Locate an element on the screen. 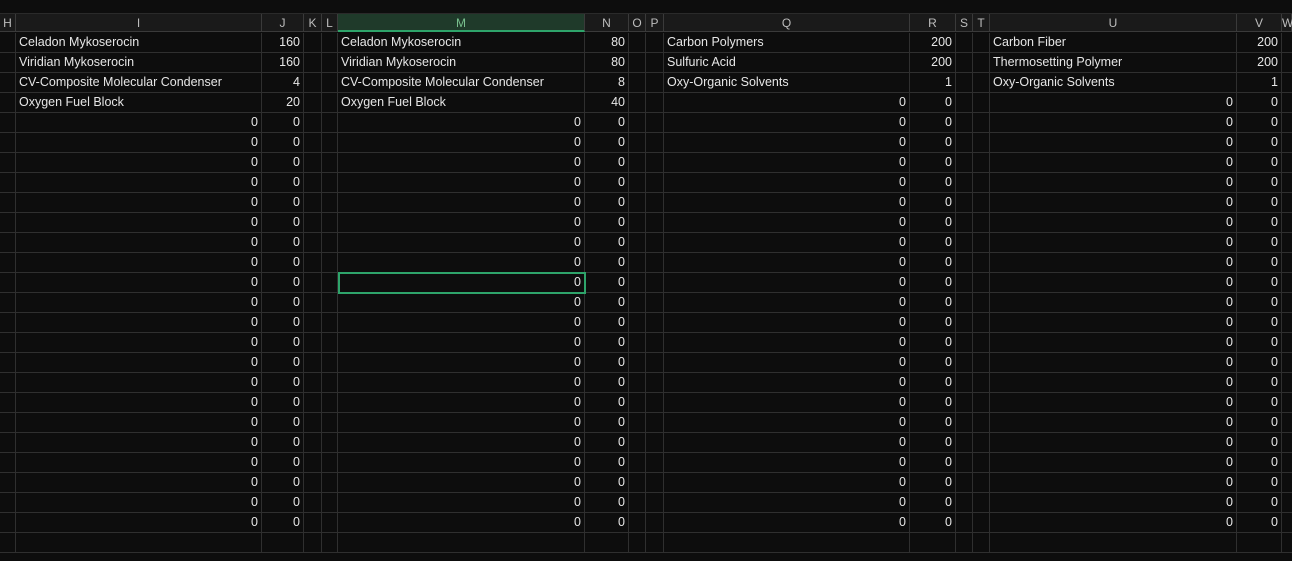 The image size is (1292, 561). cell-u-2: Thermosetting Polymer is located at coordinates (1113, 63).